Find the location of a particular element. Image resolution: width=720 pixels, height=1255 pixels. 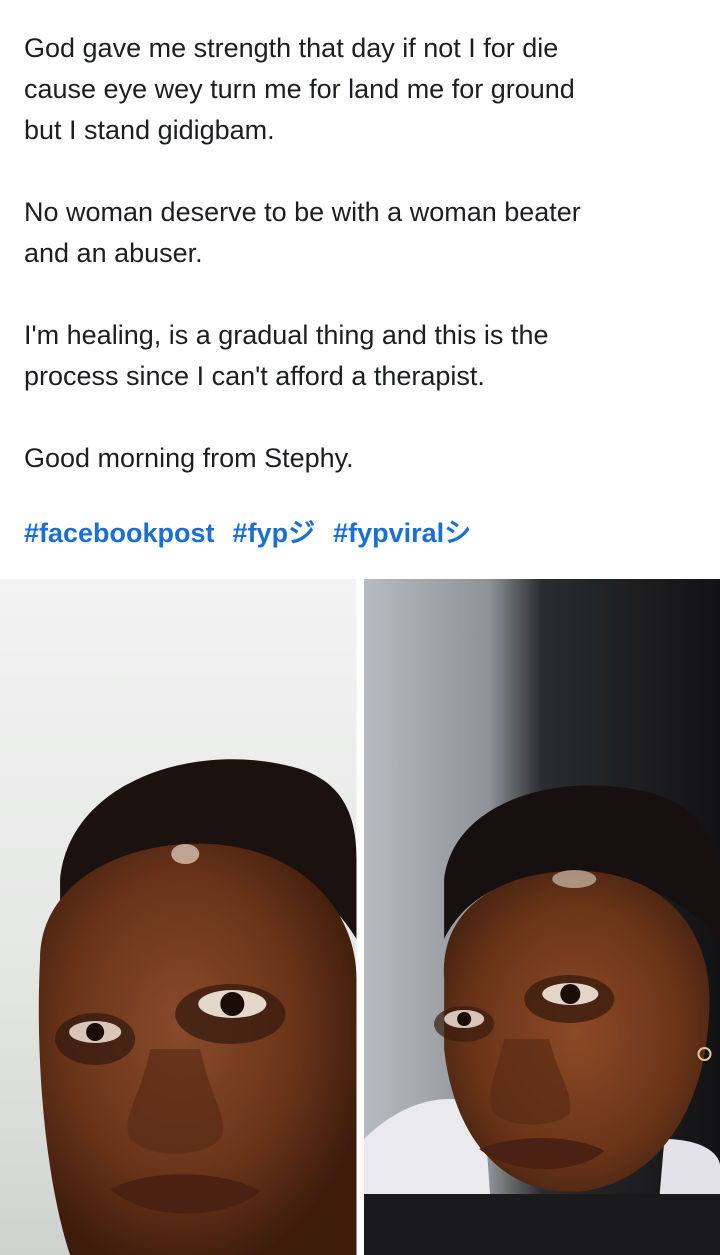

hashtag-fypviral: #fypviralシ is located at coordinates (402, 533).